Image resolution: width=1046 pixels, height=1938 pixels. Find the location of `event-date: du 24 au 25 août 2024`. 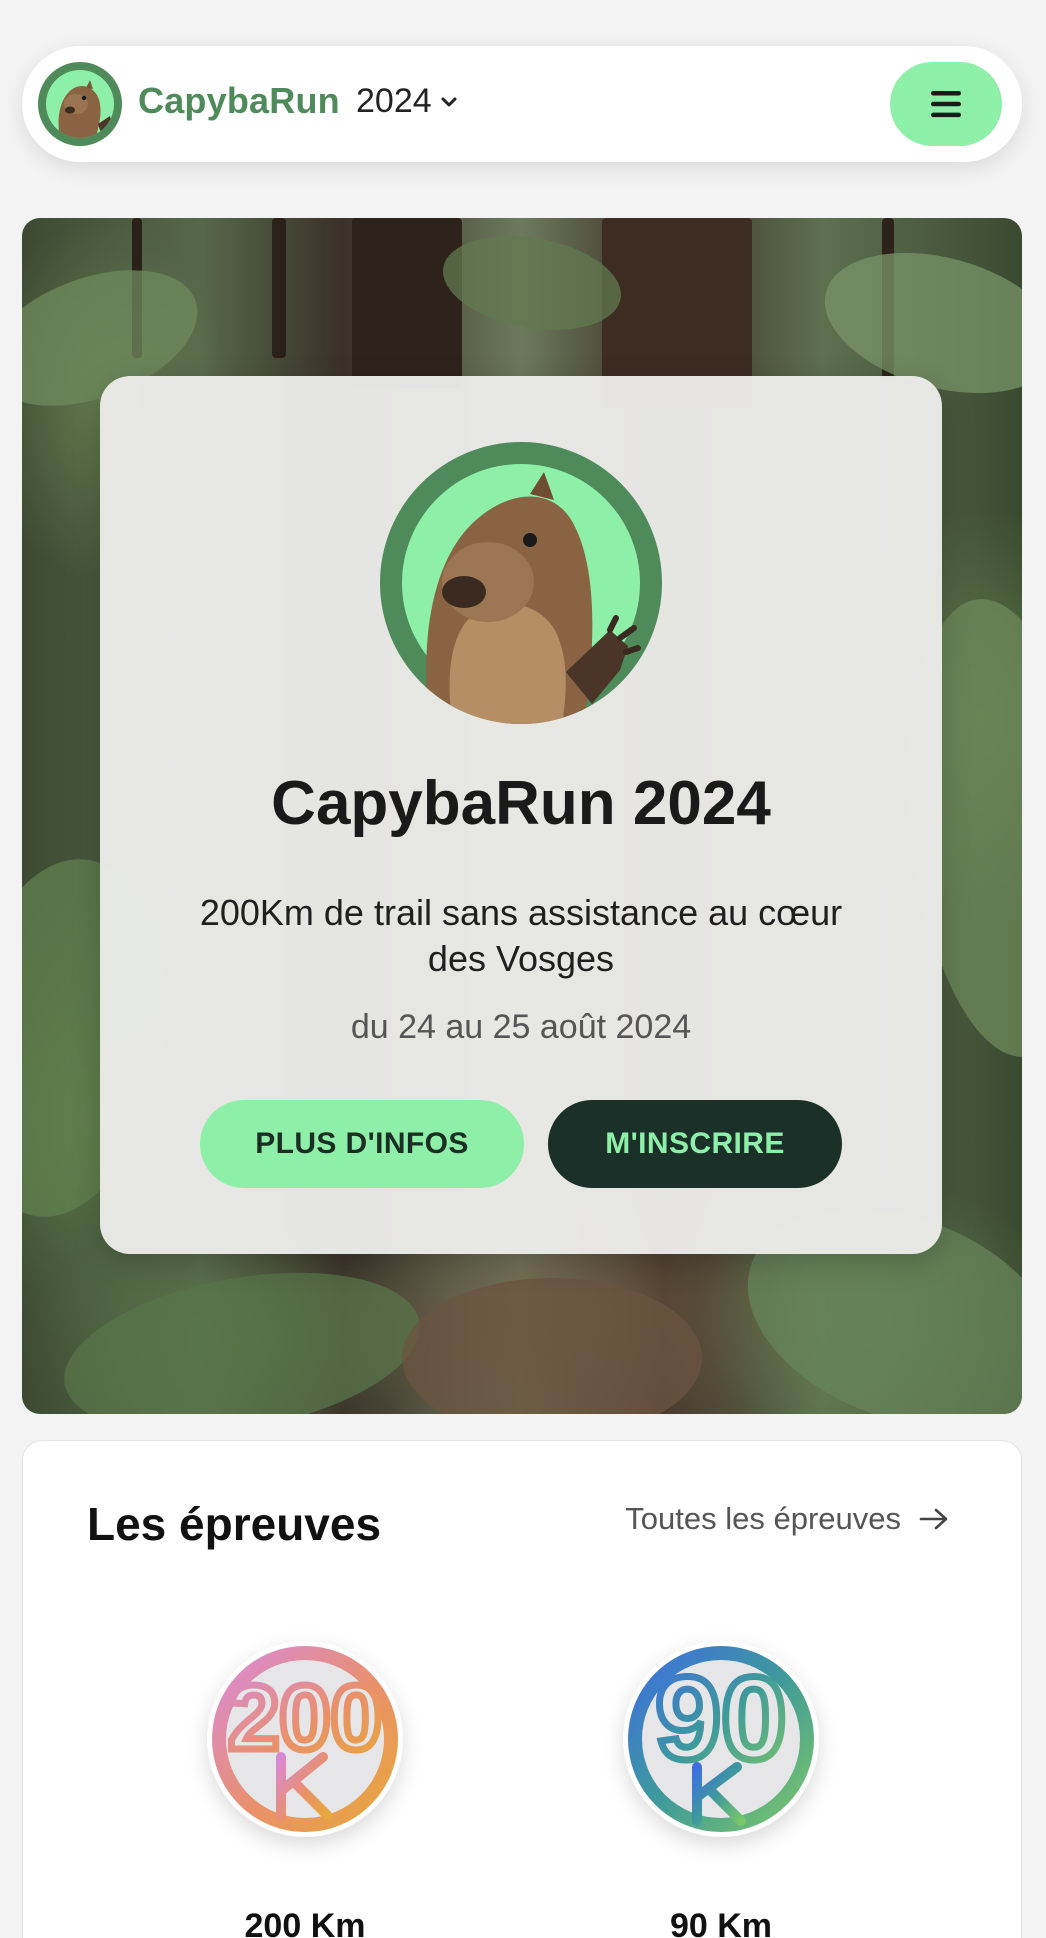

event-date: du 24 au 25 août 2024 is located at coordinates (521, 1027).